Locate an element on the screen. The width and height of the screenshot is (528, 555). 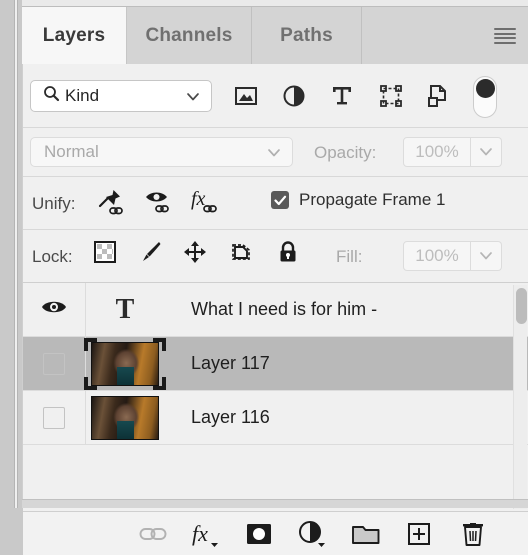
lock-row: Lock: Fill: 100% is located at coordinates (275, 256).